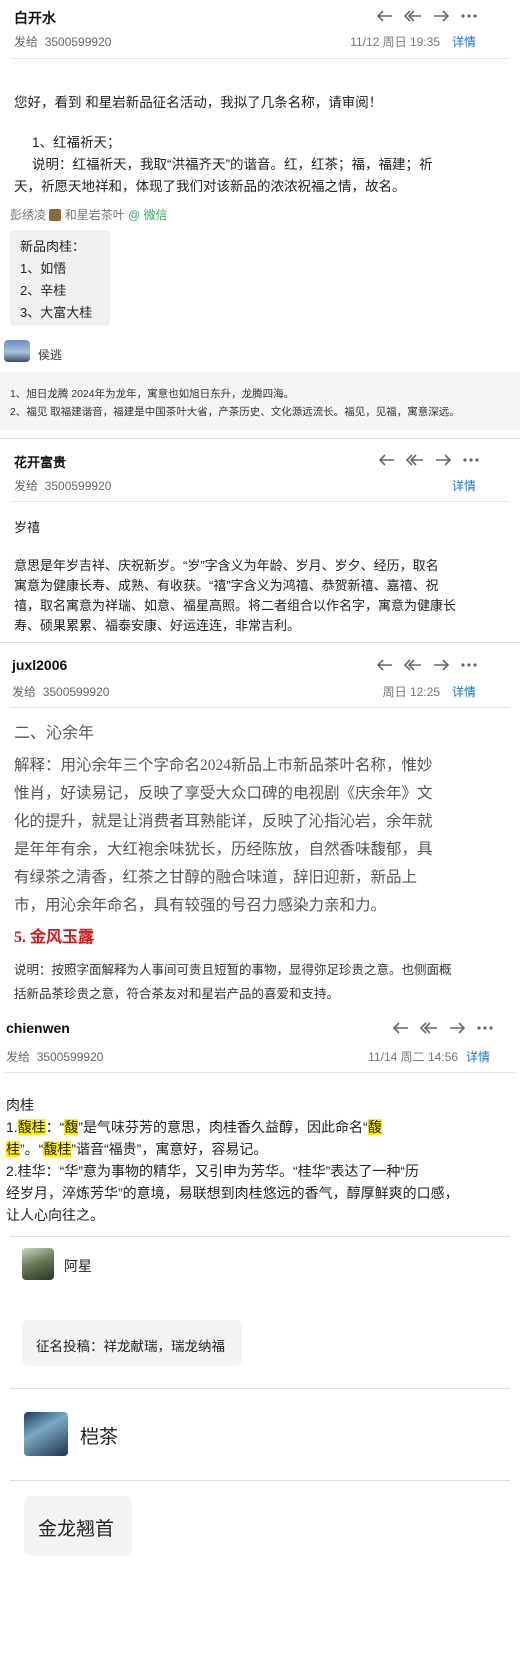  What do you see at coordinates (76, 1529) in the screenshot?
I see `post-text: 金龙翘首` at bounding box center [76, 1529].